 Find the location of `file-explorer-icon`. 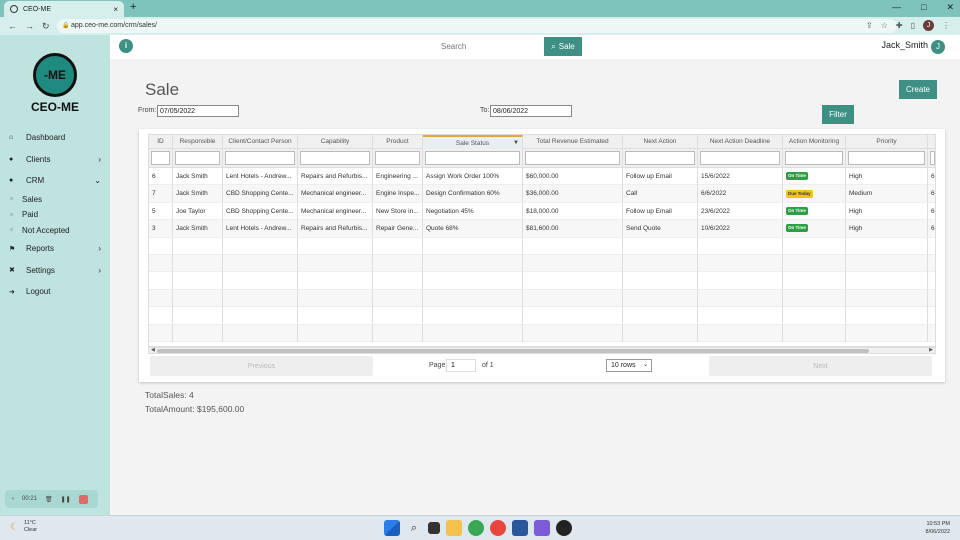

file-explorer-icon is located at coordinates (454, 528).